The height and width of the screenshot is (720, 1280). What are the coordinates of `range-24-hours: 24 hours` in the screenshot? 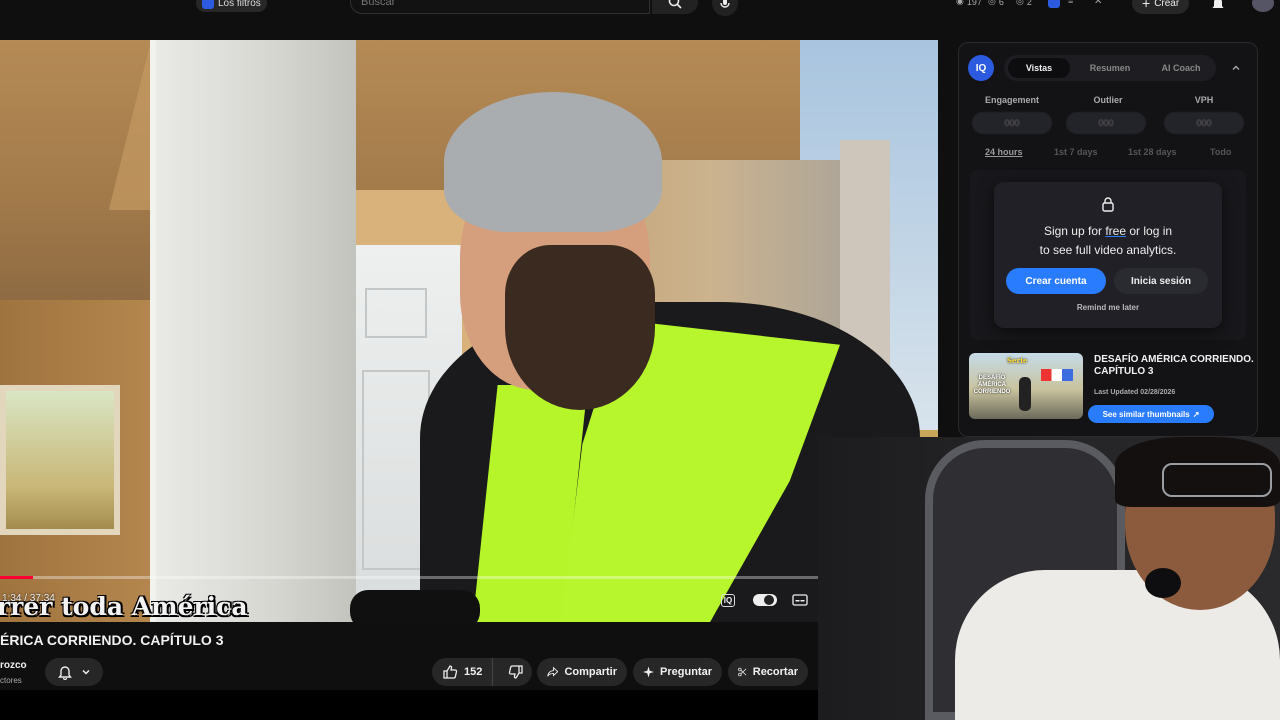 It's located at (1004, 152).